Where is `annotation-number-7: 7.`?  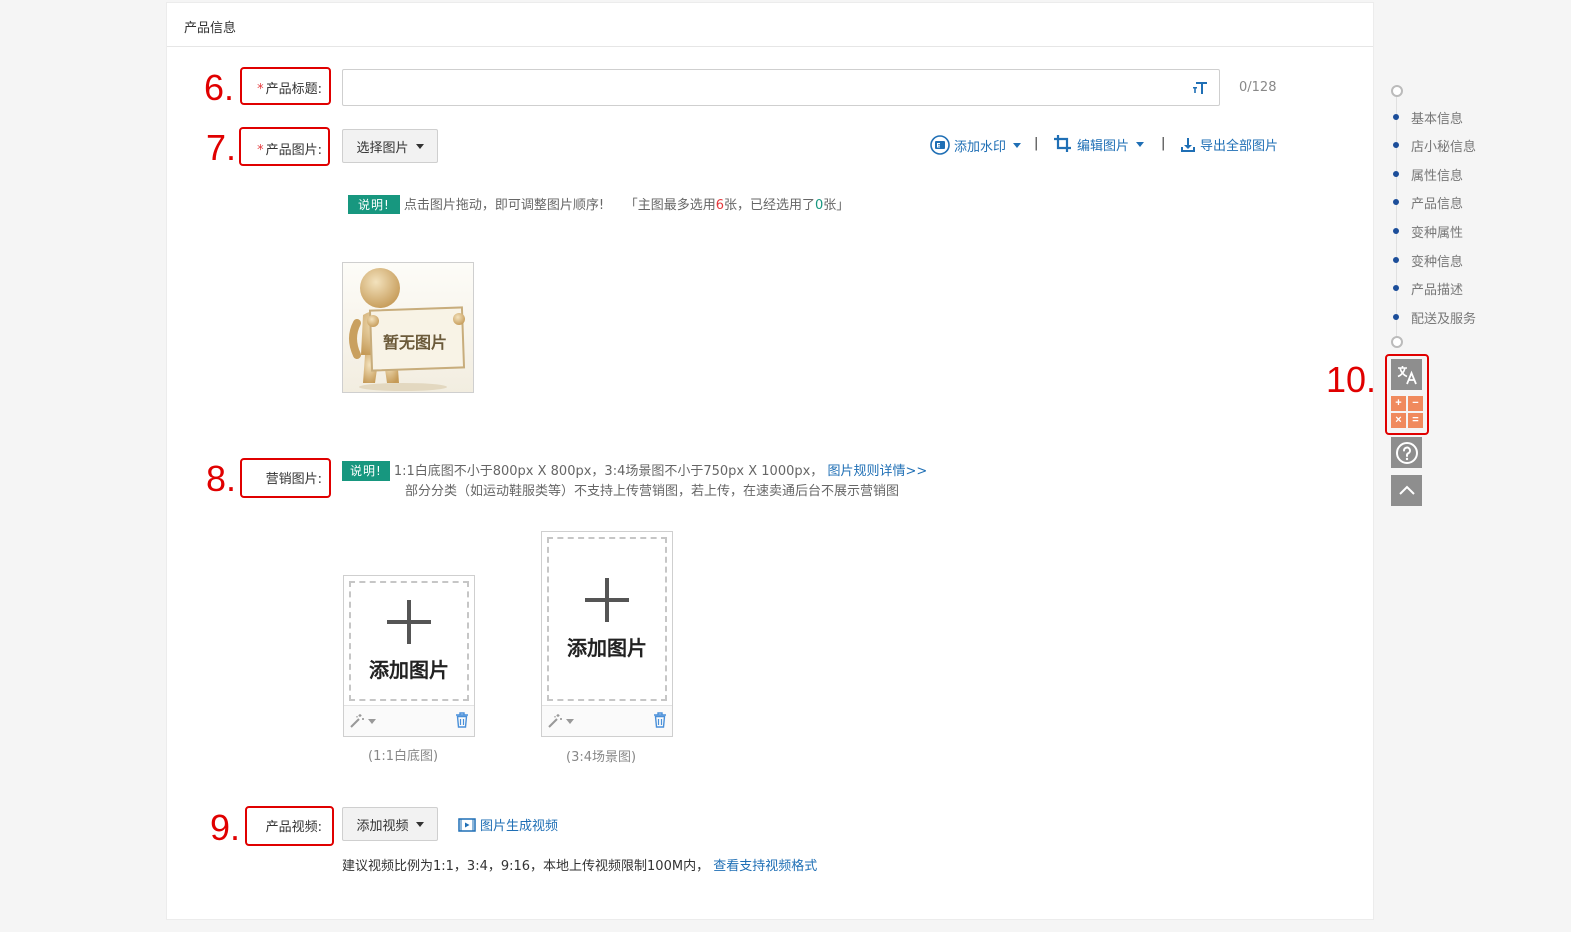 annotation-number-7: 7. is located at coordinates (221, 147).